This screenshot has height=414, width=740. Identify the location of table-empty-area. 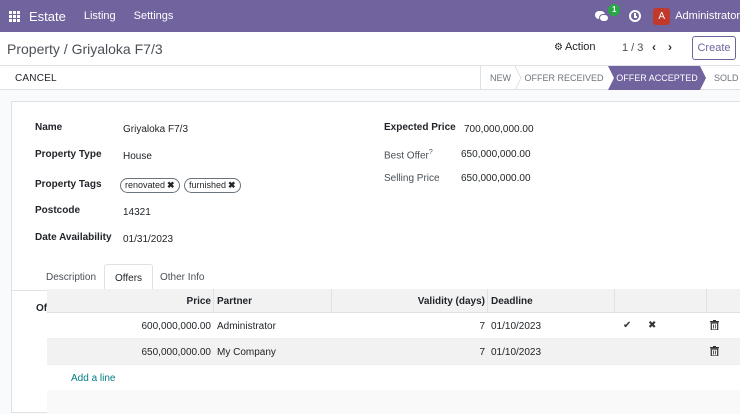
(393, 402).